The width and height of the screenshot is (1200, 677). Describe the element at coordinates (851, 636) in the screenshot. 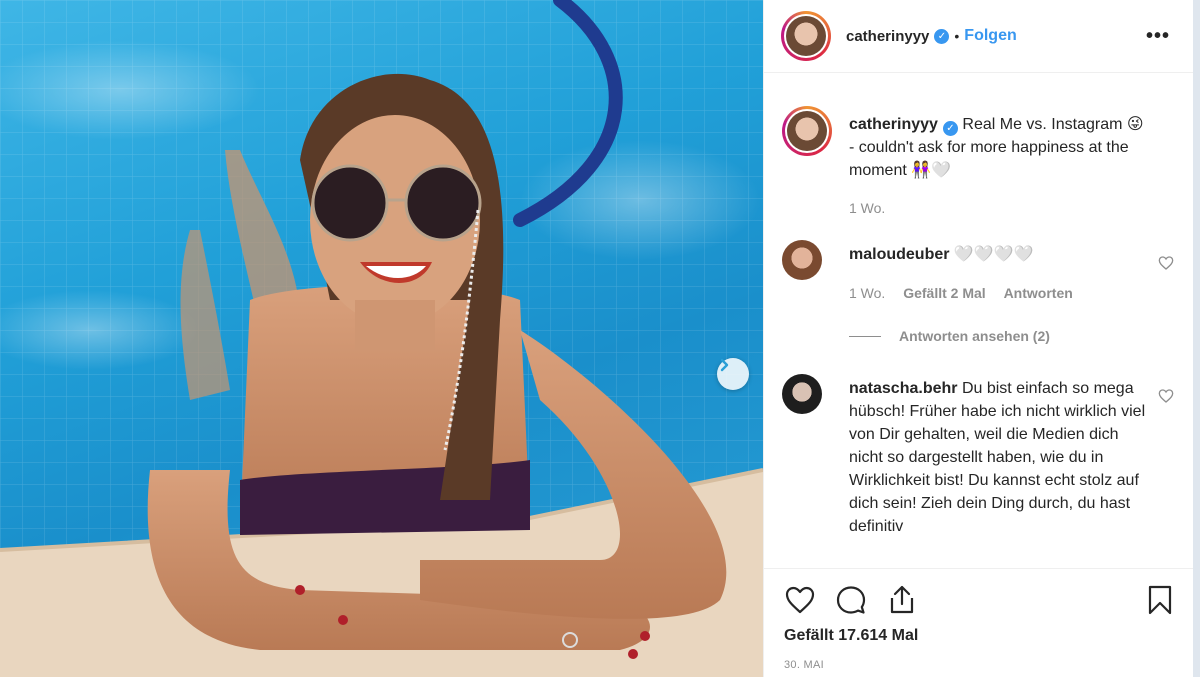

I see `like-count: Gefällt 17.614 Mal` at that location.